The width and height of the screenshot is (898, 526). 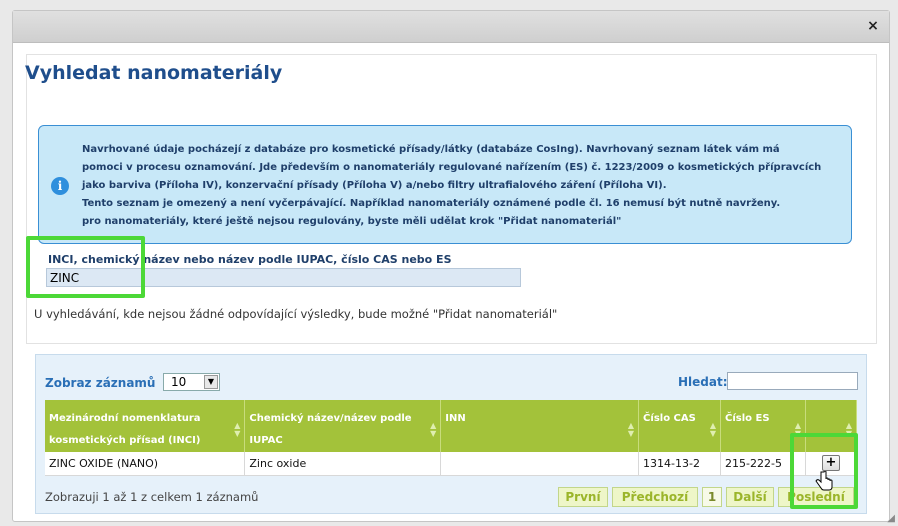 I want to click on close-icon: ×, so click(x=873, y=26).